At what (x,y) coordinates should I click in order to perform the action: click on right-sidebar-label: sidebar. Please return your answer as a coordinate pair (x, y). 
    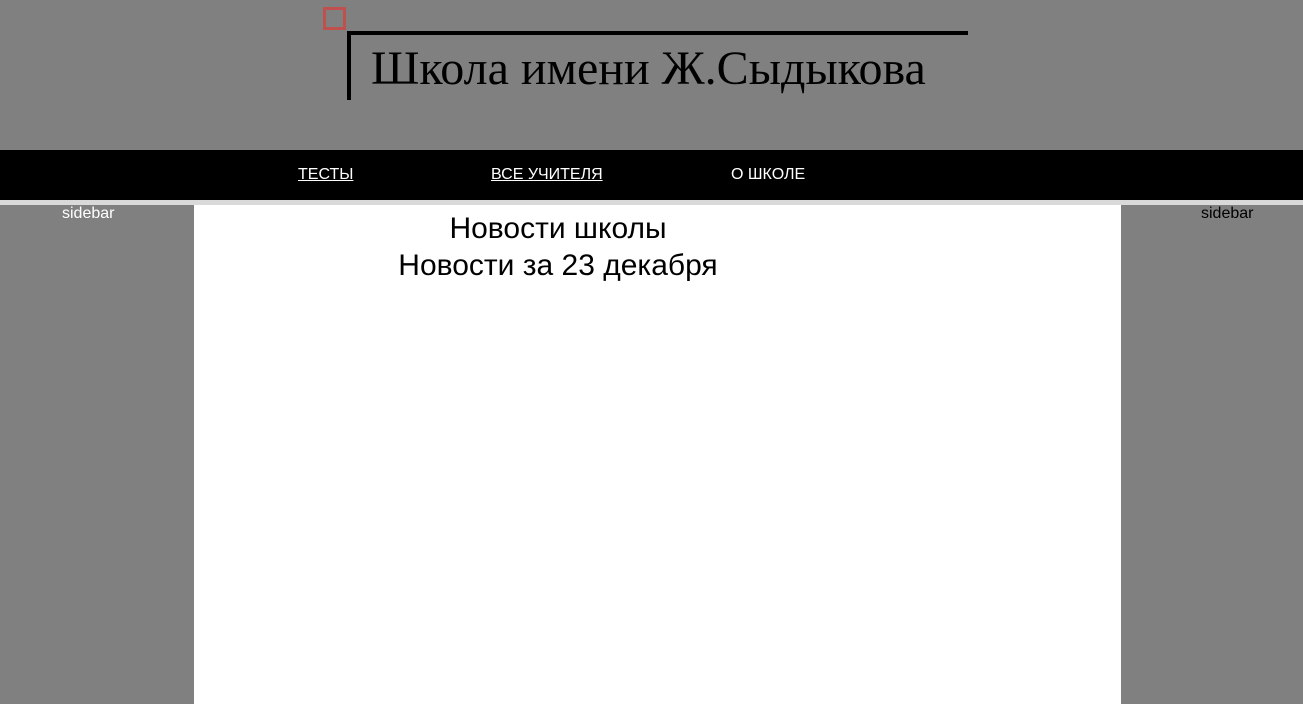
    Looking at the image, I should click on (1227, 213).